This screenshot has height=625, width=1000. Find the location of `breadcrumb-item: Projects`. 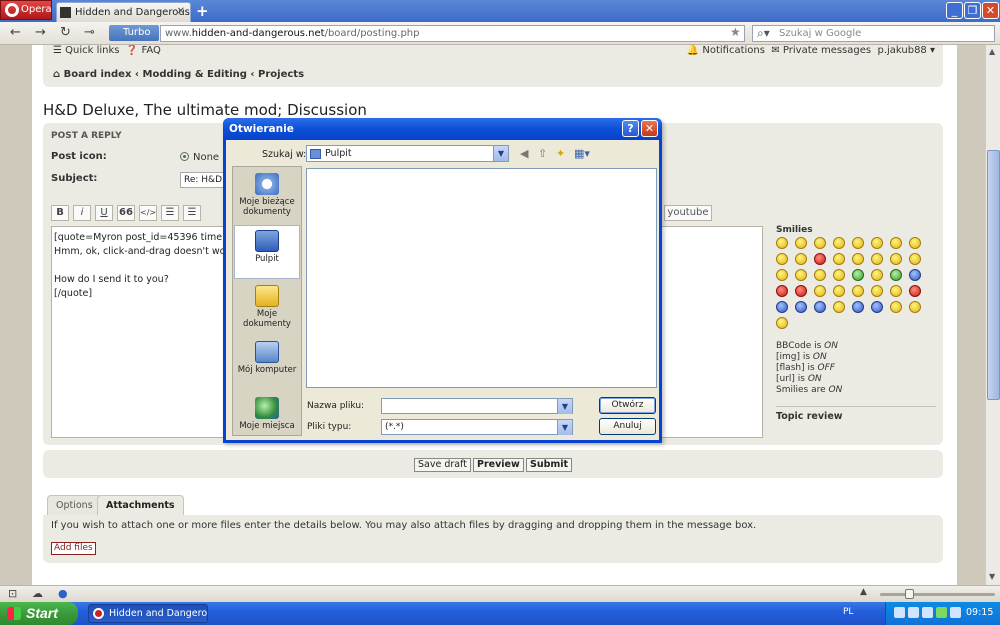

breadcrumb-item: Projects is located at coordinates (281, 74).